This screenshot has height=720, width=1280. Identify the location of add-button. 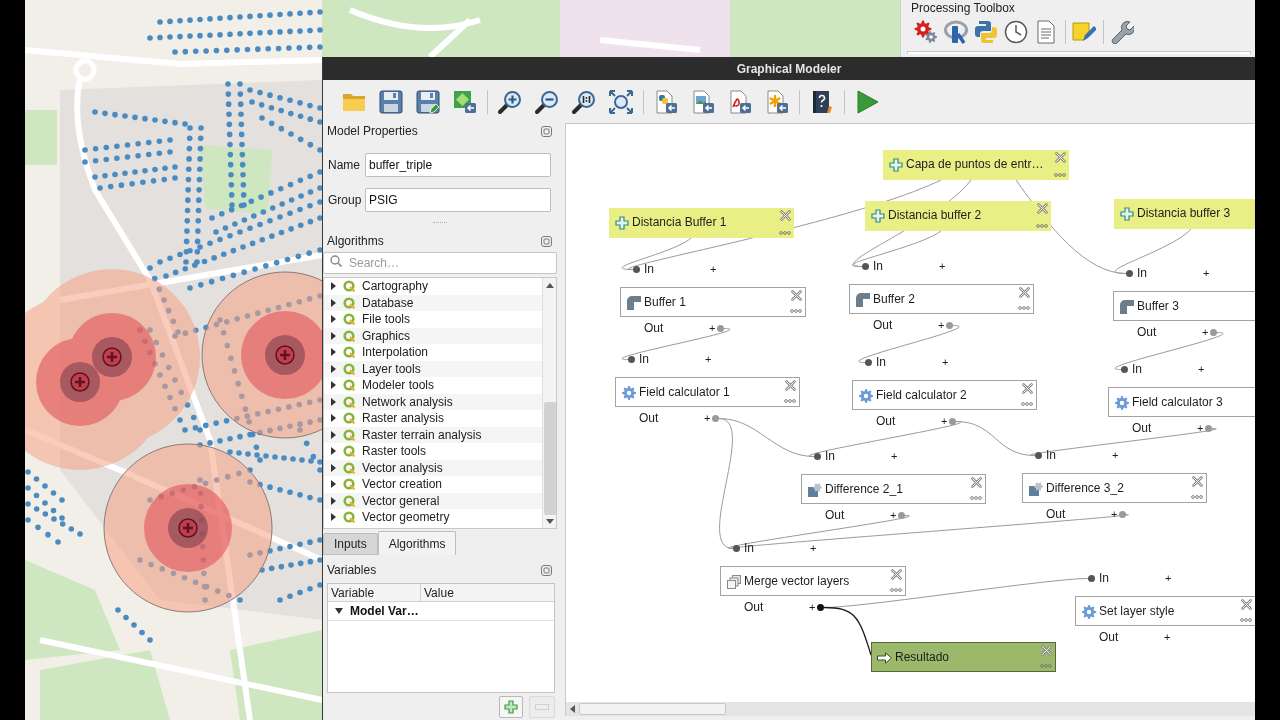
(511, 707).